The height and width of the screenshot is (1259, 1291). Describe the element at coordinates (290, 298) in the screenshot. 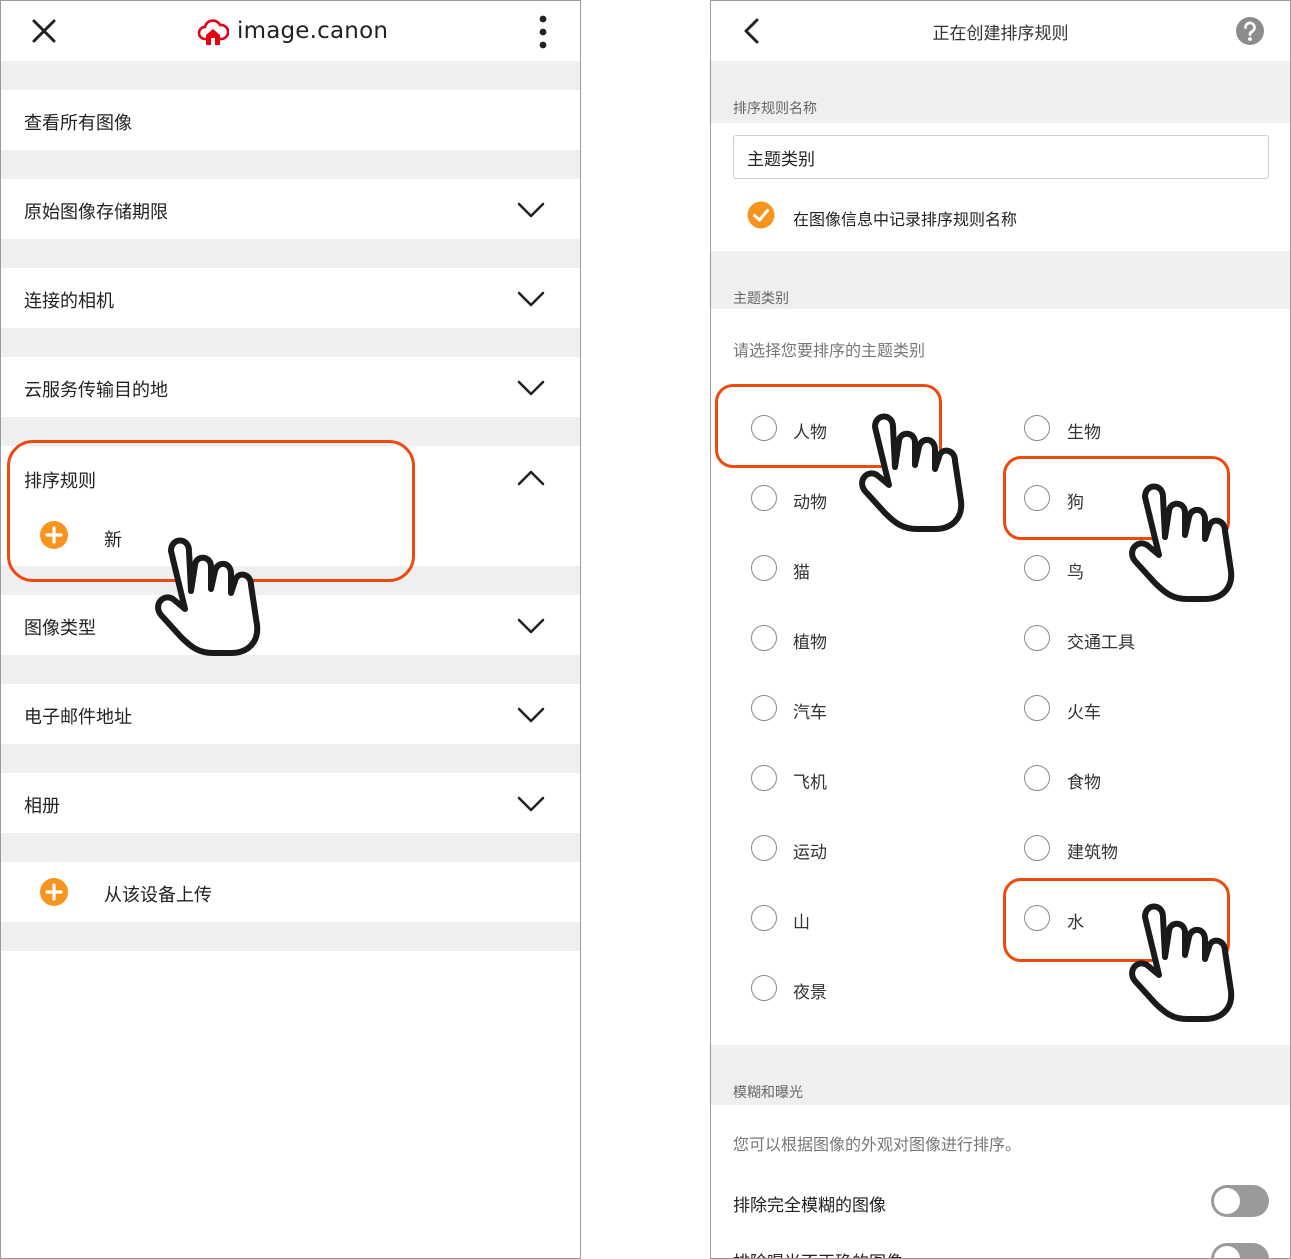

I see `menu-item-connected-cameras: 连接的相机` at that location.